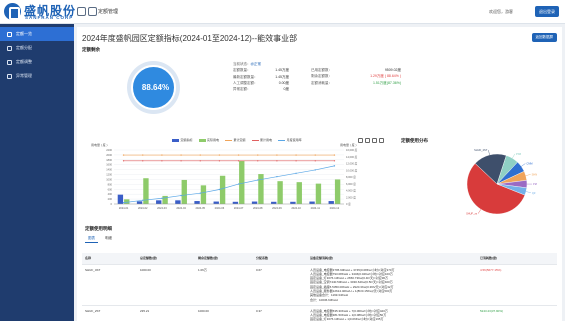 The width and height of the screenshot is (565, 321). What do you see at coordinates (37, 34) in the screenshot?
I see `sidebar-item-overview: 定额一览` at bounding box center [37, 34].